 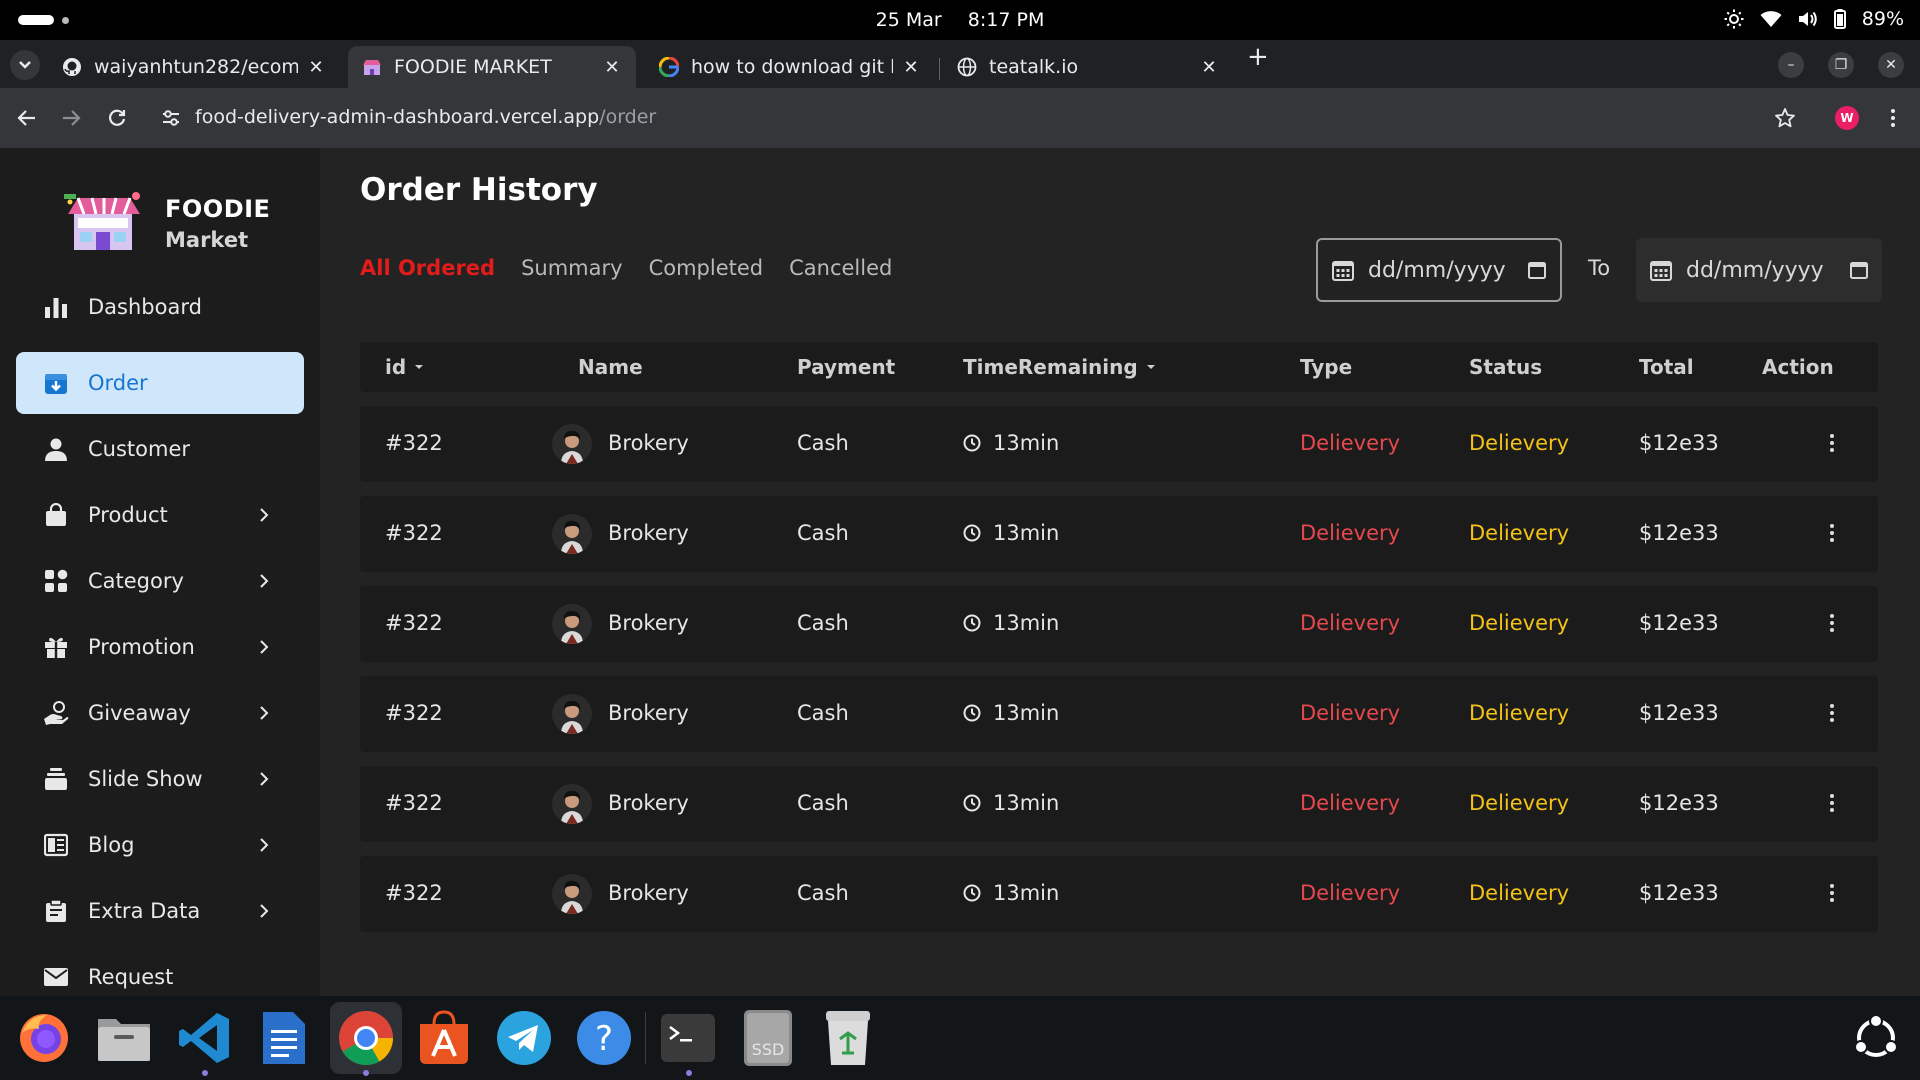 What do you see at coordinates (768, 1038) in the screenshot?
I see `ssd-drive-icon: SSD` at bounding box center [768, 1038].